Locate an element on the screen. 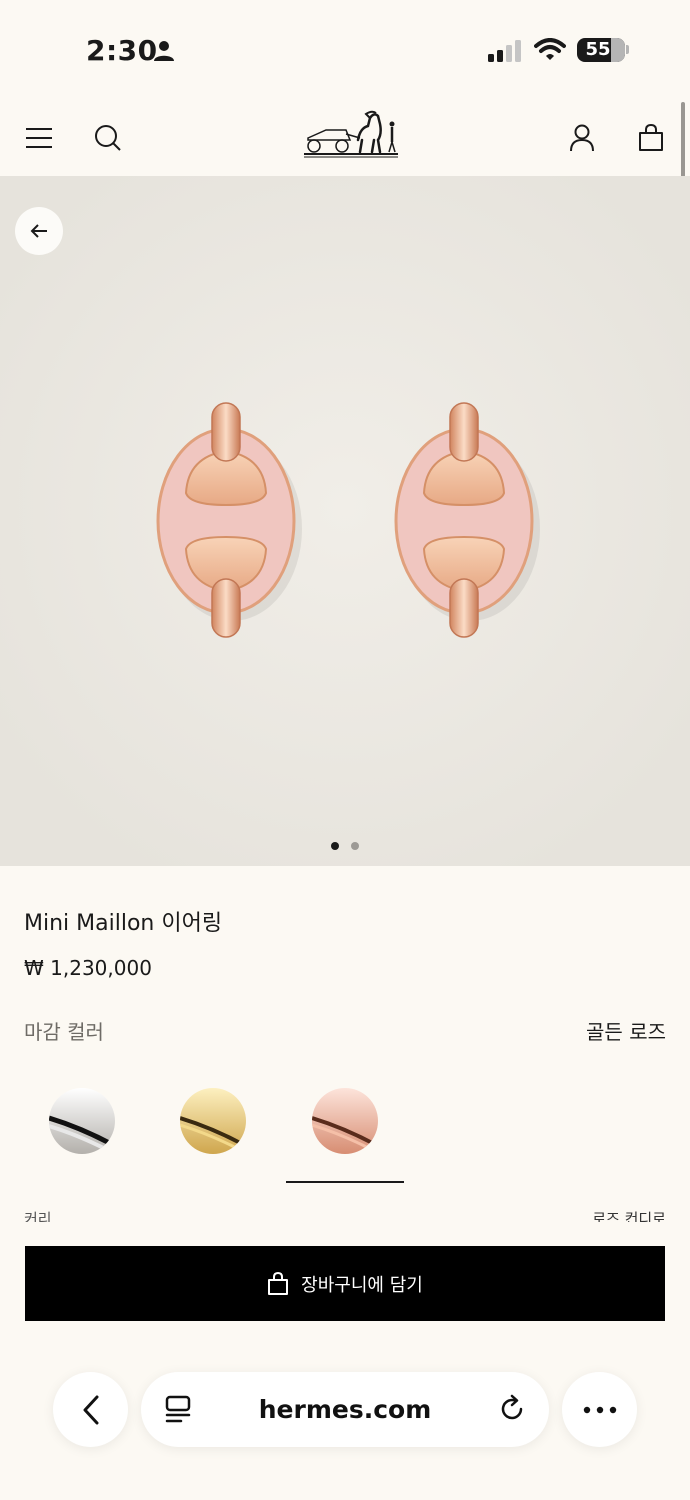  swatch-silver is located at coordinates (82, 1121).